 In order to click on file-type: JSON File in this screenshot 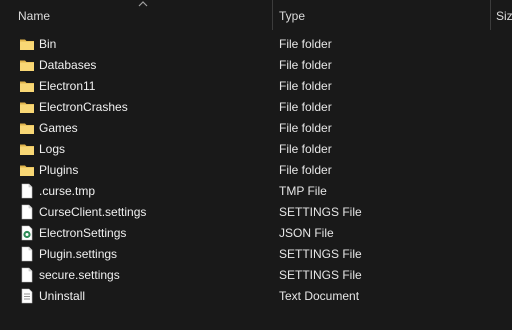, I will do `click(306, 233)`.